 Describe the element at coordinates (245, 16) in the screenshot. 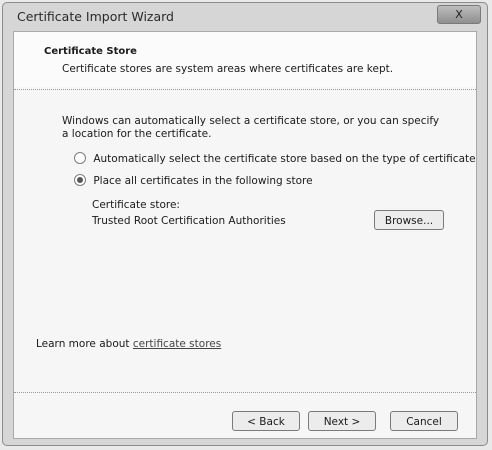

I see `title-bar: Certificate Import Wizard X` at that location.